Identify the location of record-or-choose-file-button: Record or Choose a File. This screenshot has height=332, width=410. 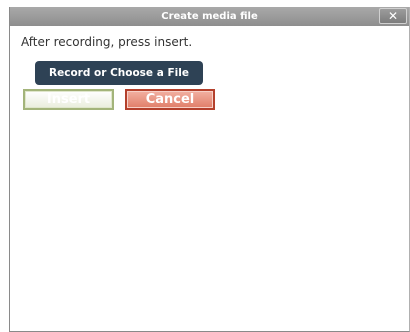
(119, 73).